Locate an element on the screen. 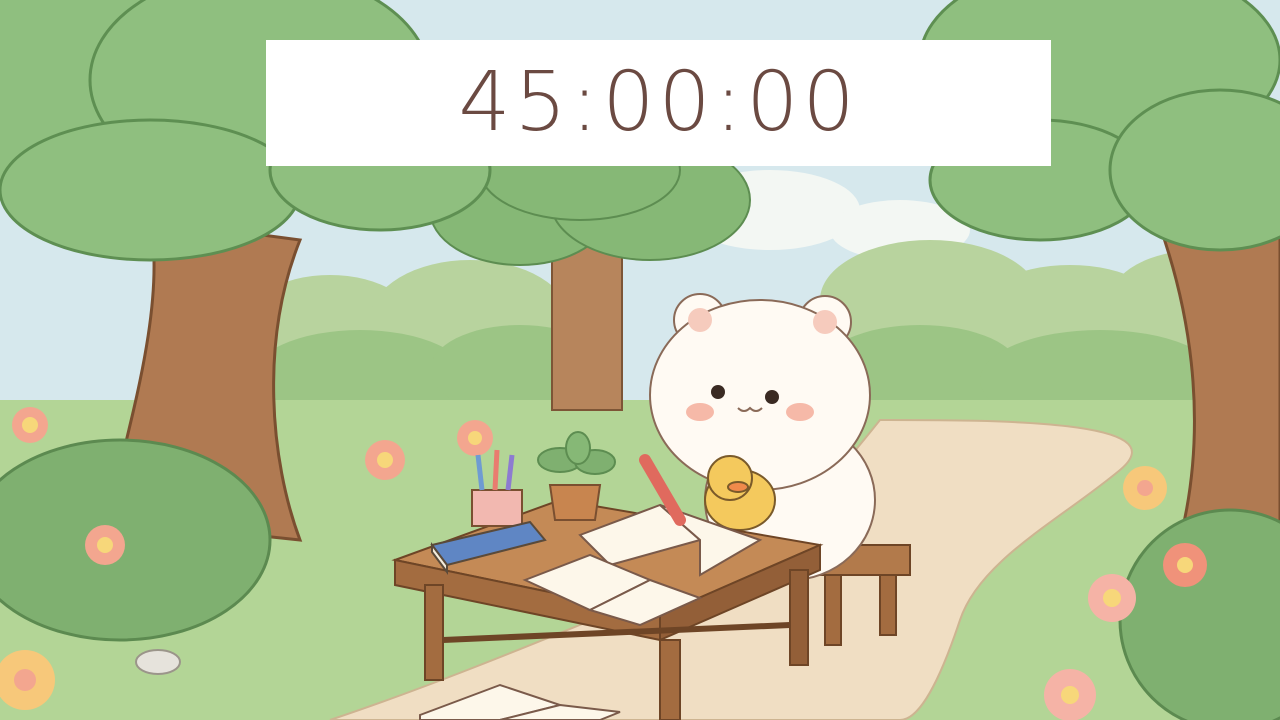 This screenshot has height=720, width=1280. countdown-timer-display: 45:00:00 is located at coordinates (658, 102).